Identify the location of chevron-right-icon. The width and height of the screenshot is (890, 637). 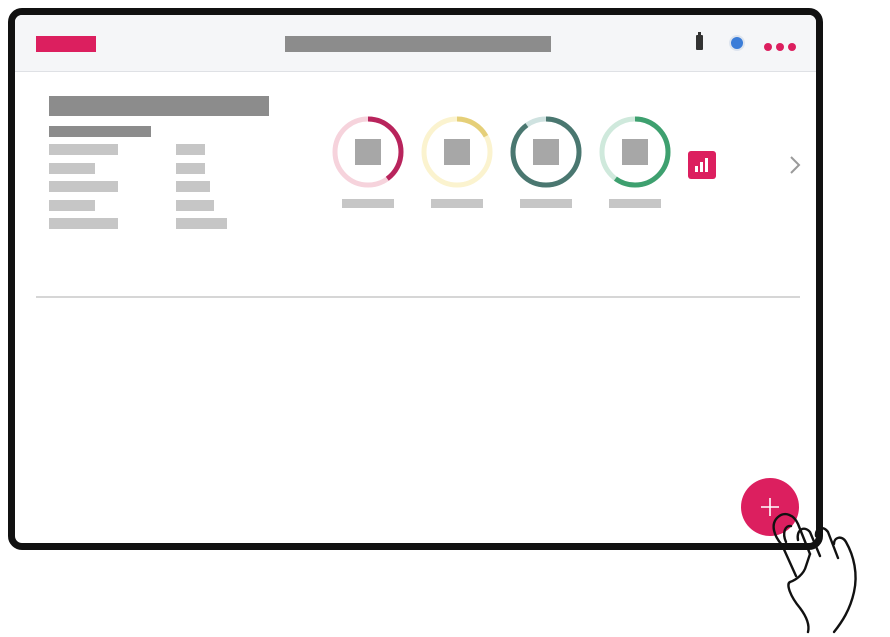
(795, 165).